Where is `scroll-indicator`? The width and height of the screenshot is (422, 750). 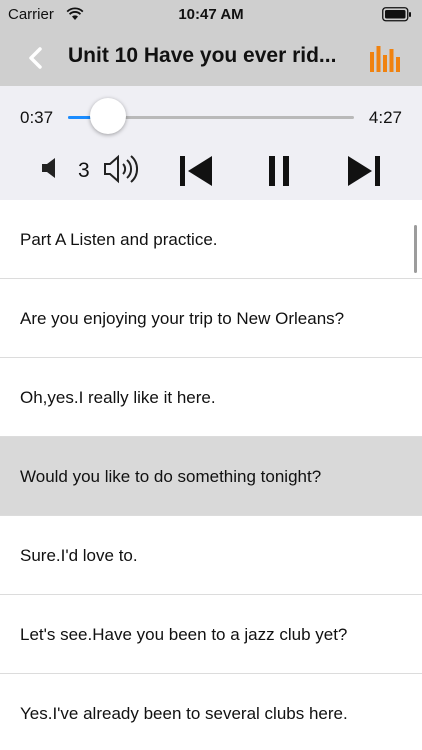 scroll-indicator is located at coordinates (415, 249).